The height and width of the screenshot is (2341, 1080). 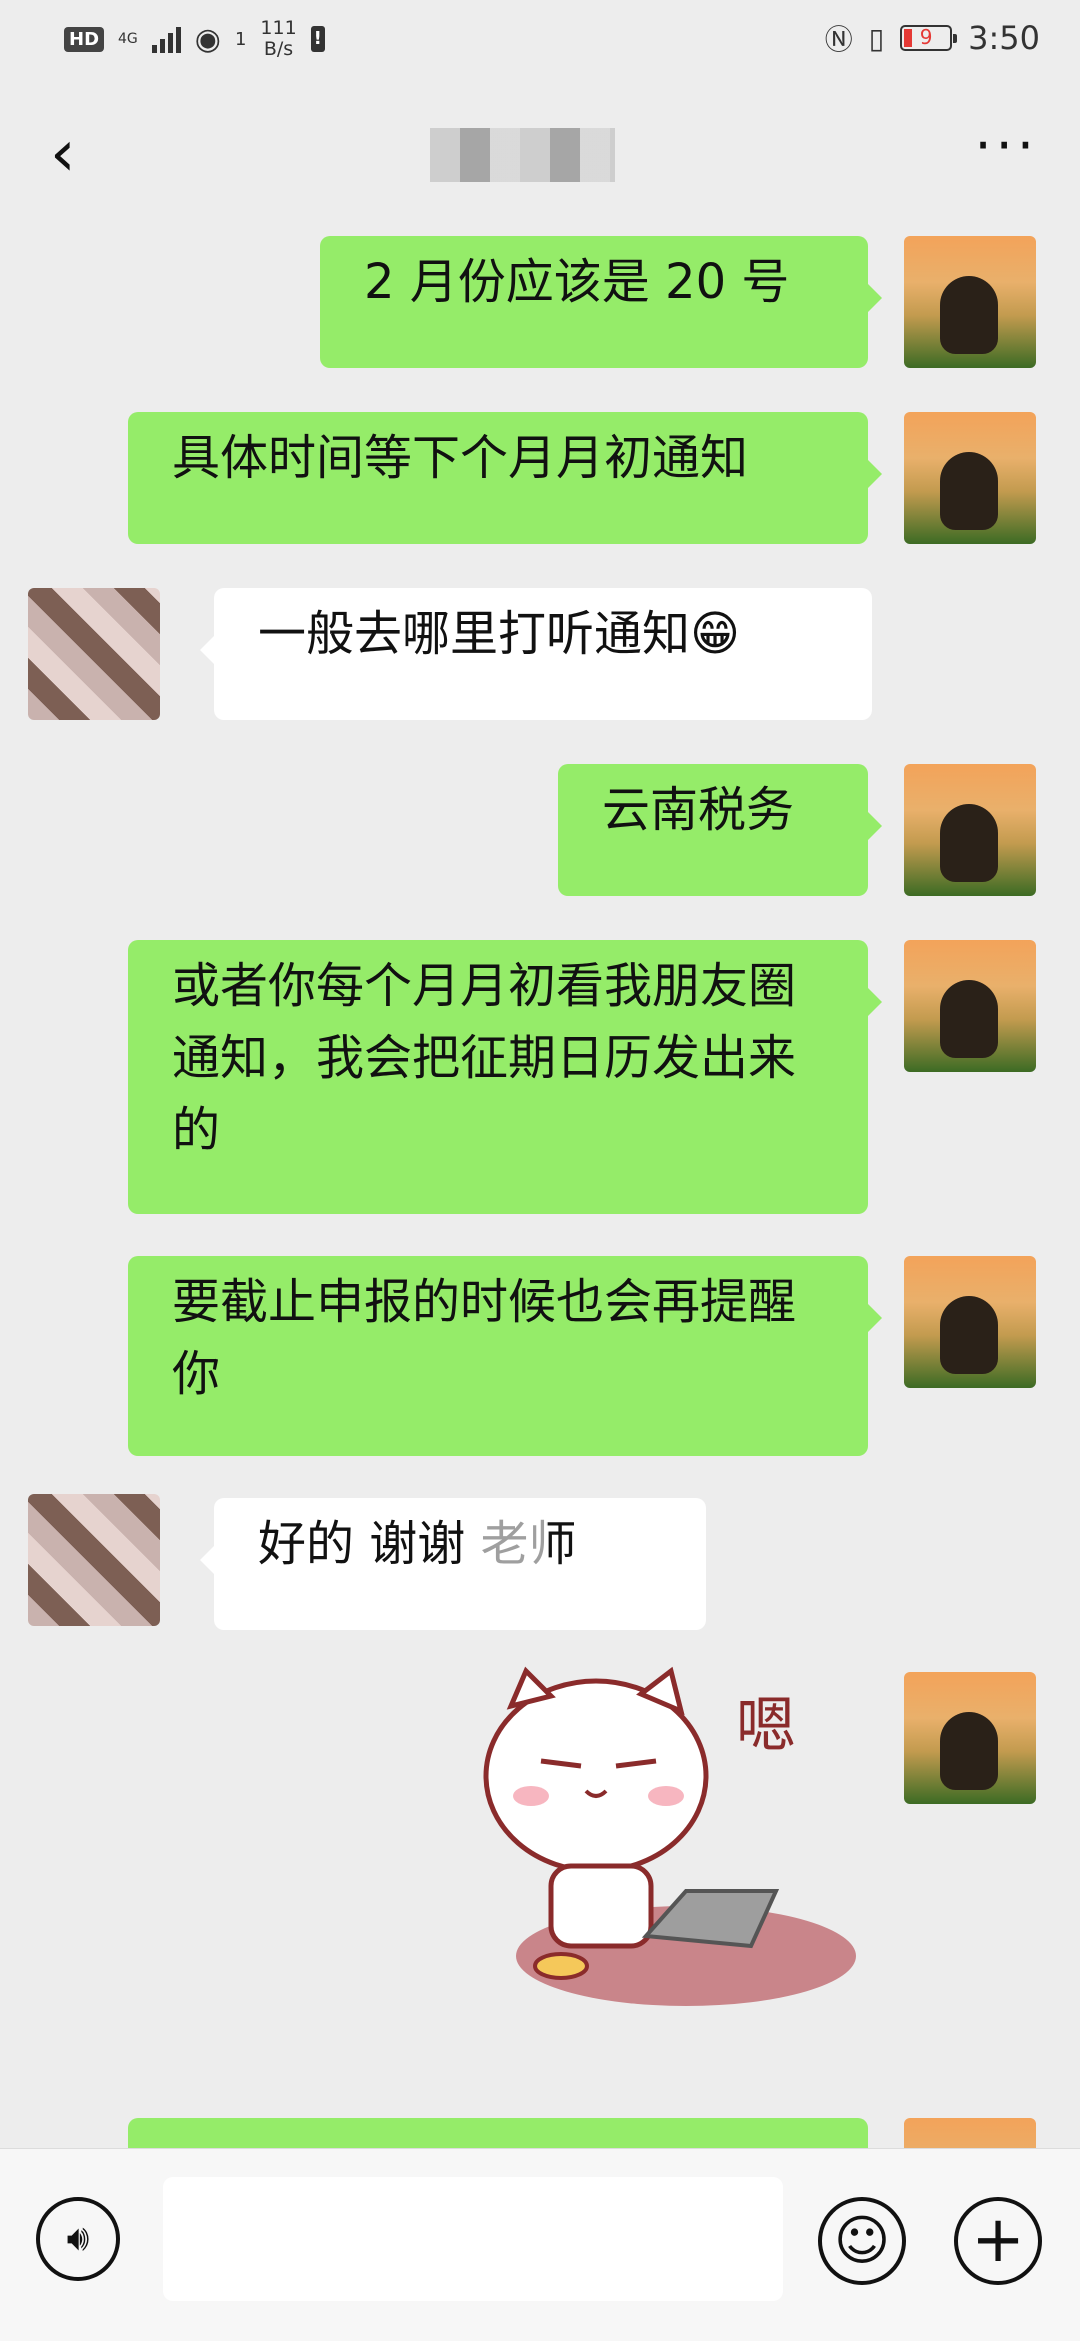 I want to click on message-text: 云南税务, so click(x=698, y=810).